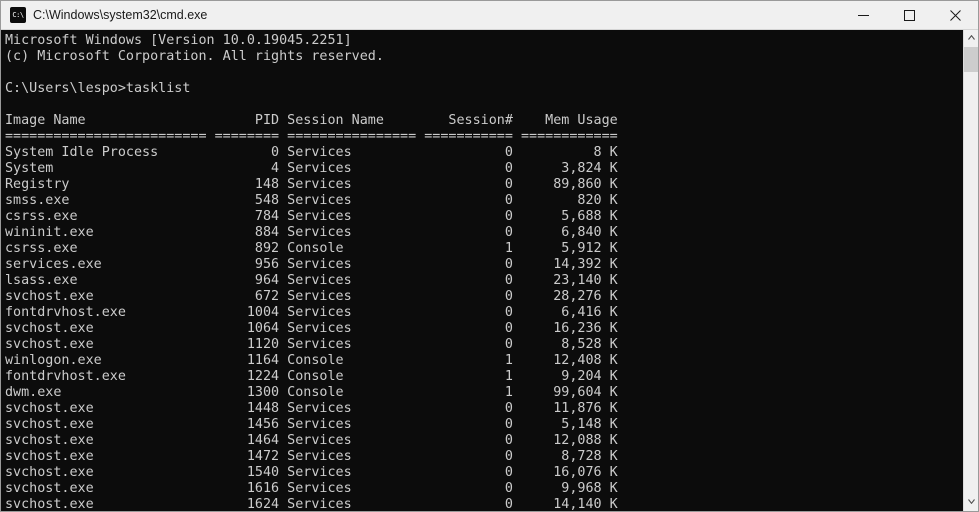 Image resolution: width=979 pixels, height=512 pixels. I want to click on scroll-up-button, so click(971, 38).